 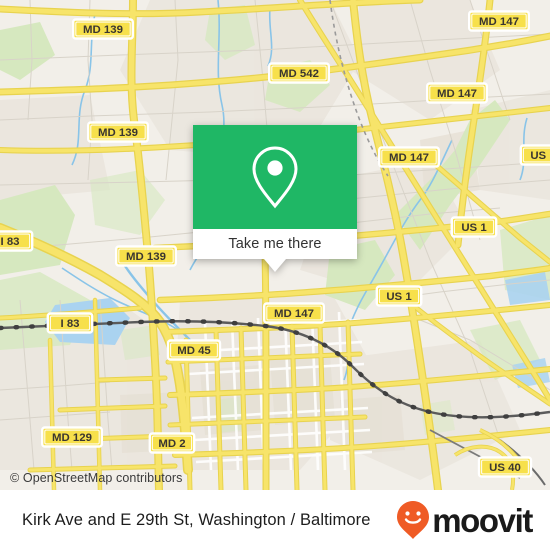 I want to click on highway-shield: US 40, so click(x=505, y=467).